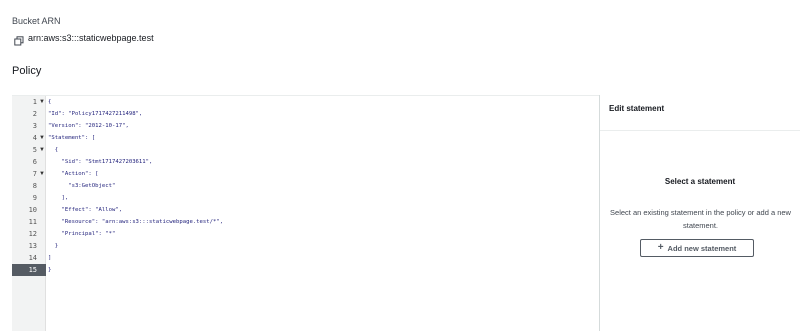  I want to click on line-number: 13, so click(32, 246).